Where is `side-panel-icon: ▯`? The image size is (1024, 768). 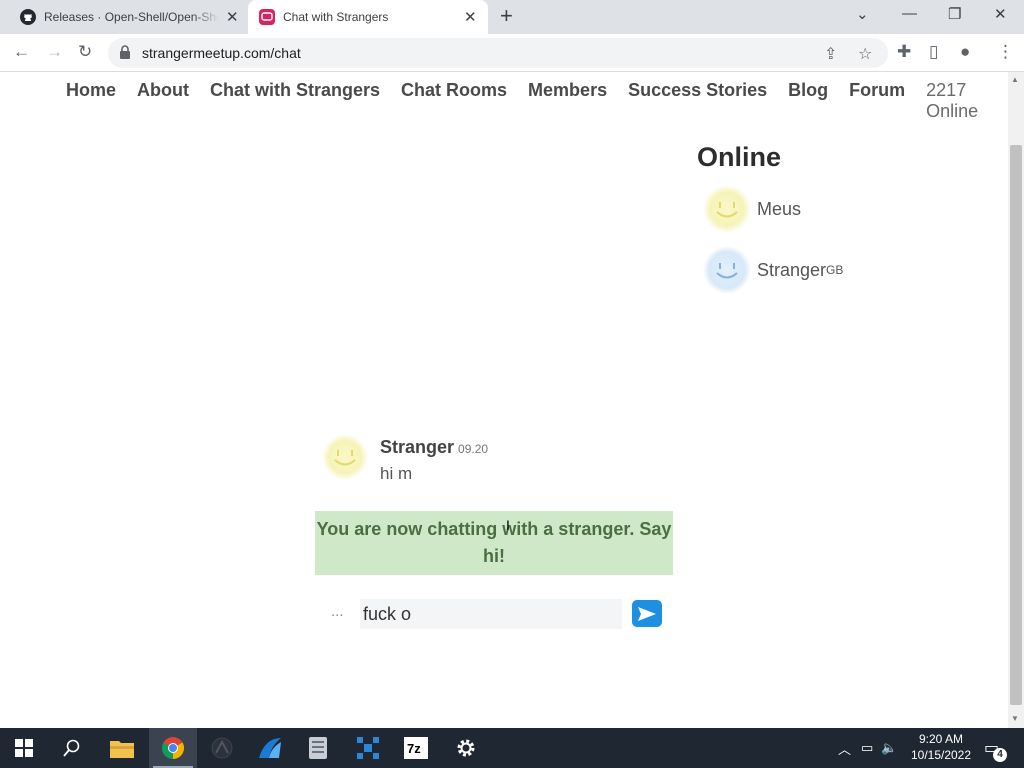 side-panel-icon: ▯ is located at coordinates (933, 52).